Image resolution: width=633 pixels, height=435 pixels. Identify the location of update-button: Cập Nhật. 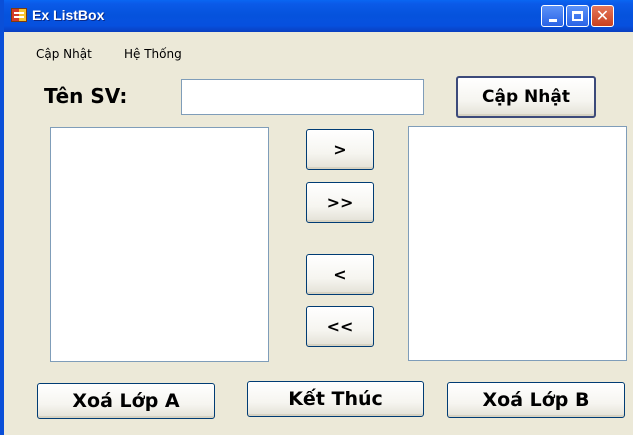
(526, 97).